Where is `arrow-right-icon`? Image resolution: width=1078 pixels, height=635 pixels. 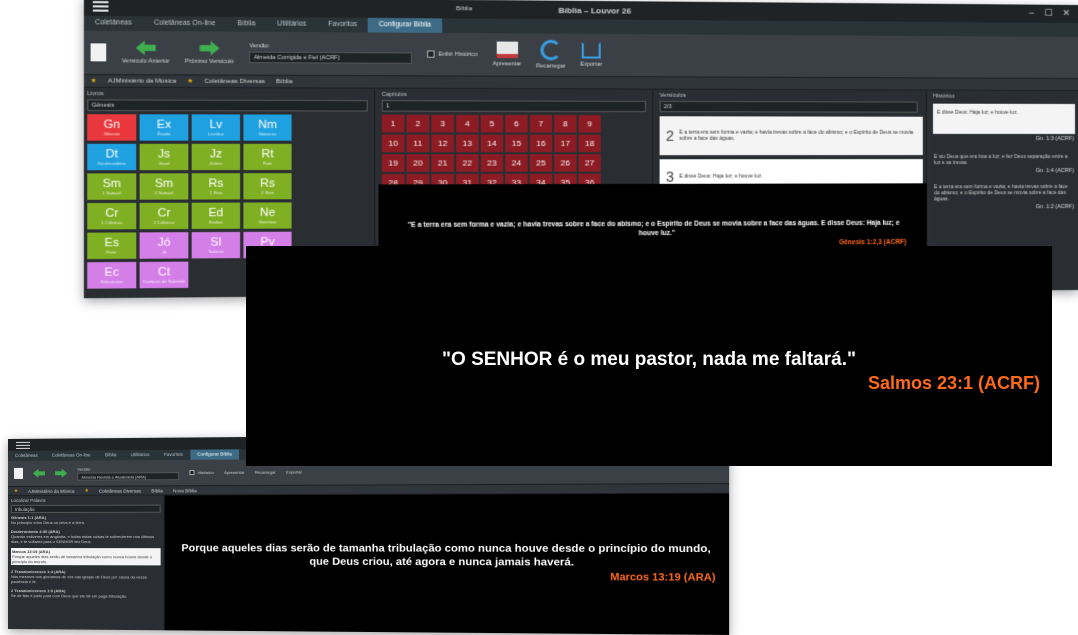 arrow-right-icon is located at coordinates (61, 473).